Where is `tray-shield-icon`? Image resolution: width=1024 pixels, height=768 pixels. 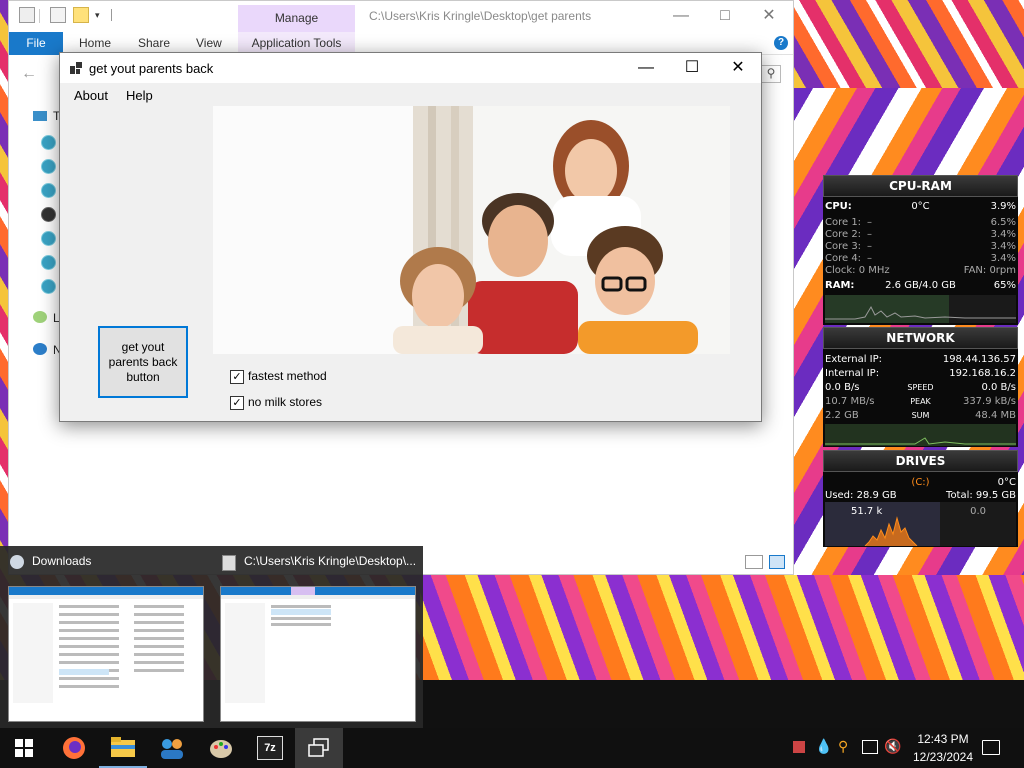 tray-shield-icon is located at coordinates (799, 747).